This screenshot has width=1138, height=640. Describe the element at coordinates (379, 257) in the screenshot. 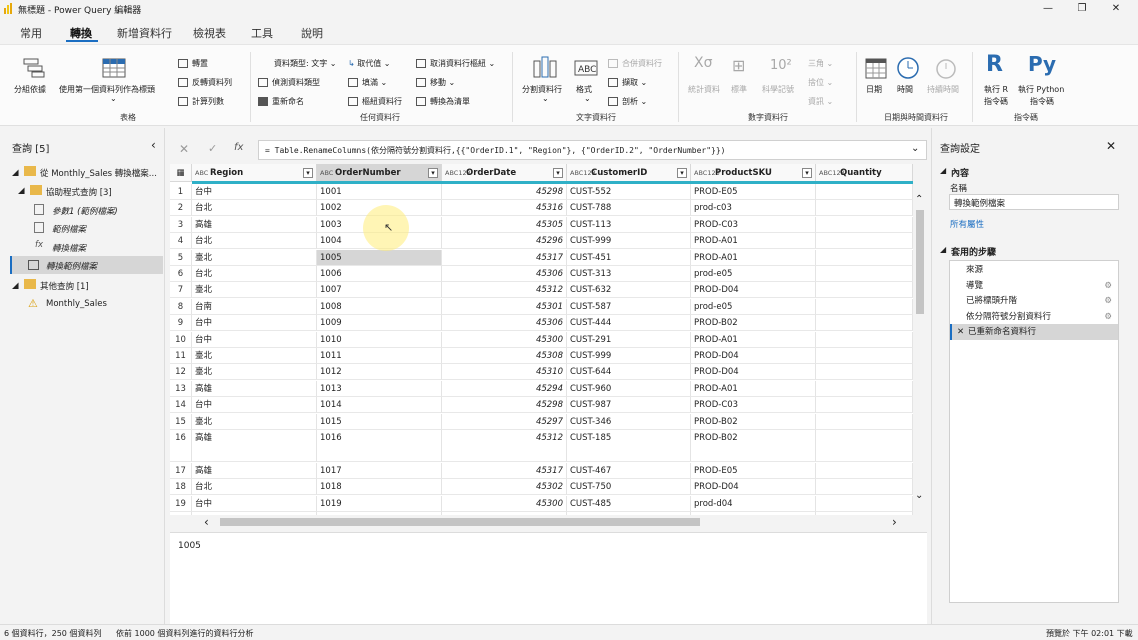

I see `table-cell: 1005` at that location.